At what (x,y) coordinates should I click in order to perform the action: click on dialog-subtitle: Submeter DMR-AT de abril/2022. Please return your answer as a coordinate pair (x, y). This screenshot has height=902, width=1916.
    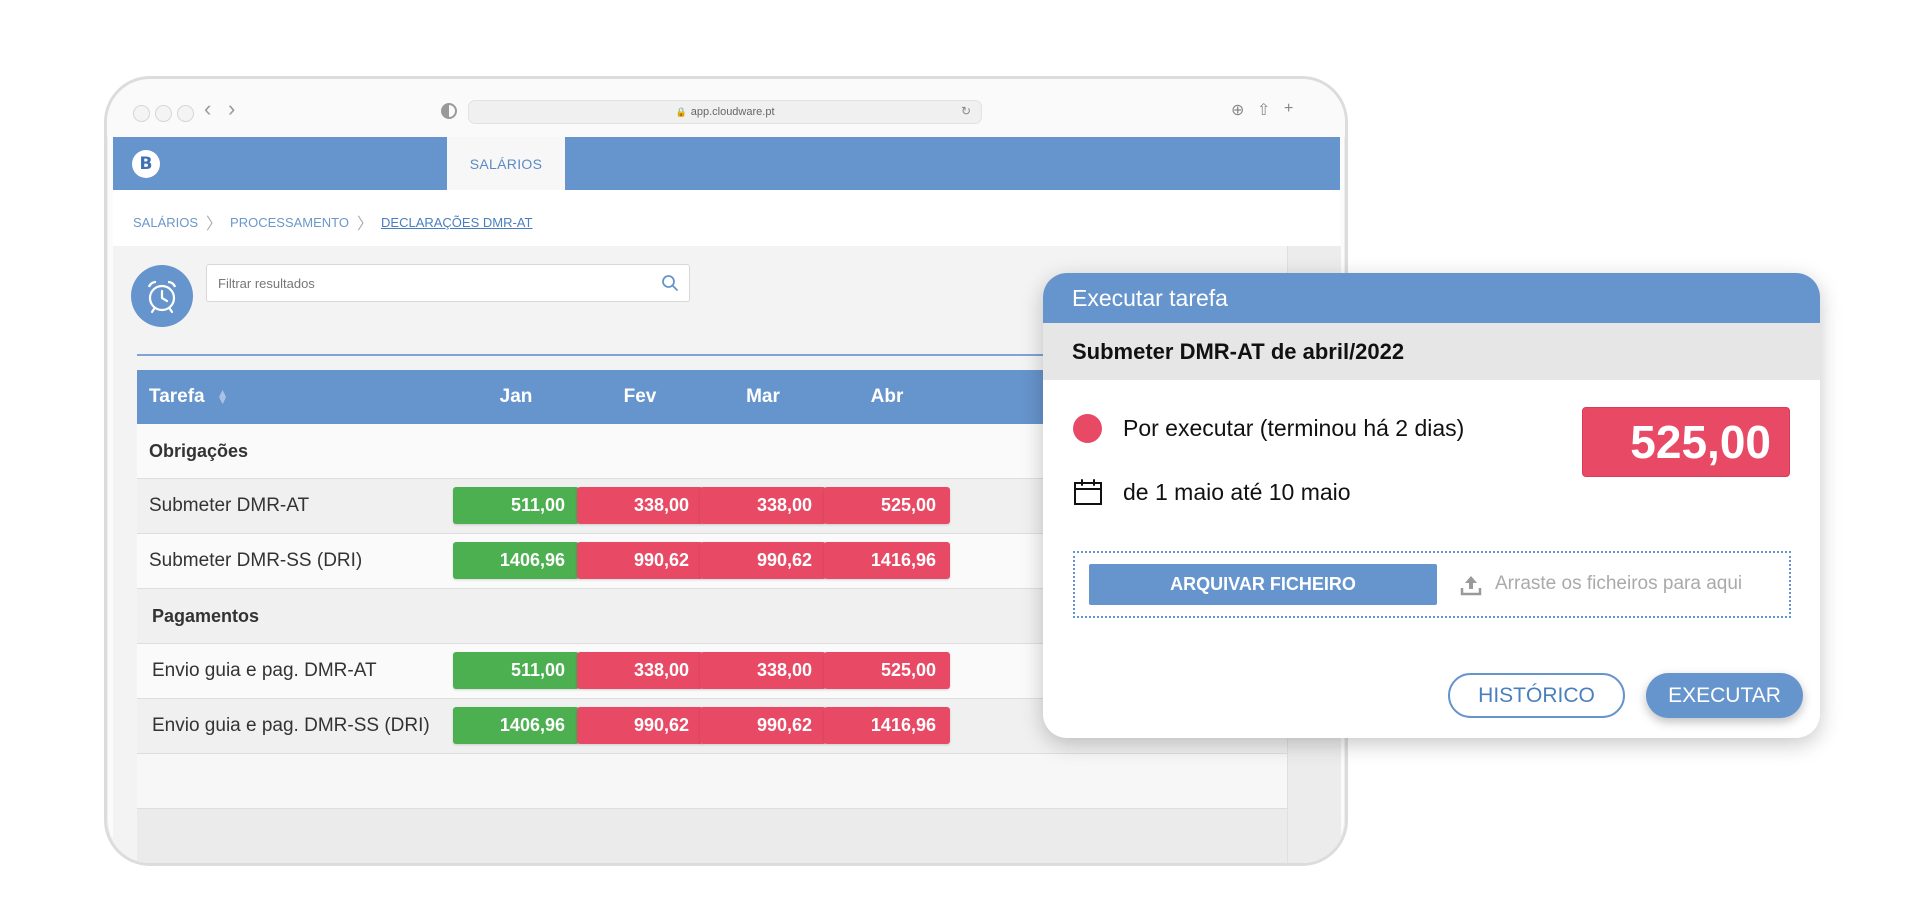
    Looking at the image, I should click on (1431, 351).